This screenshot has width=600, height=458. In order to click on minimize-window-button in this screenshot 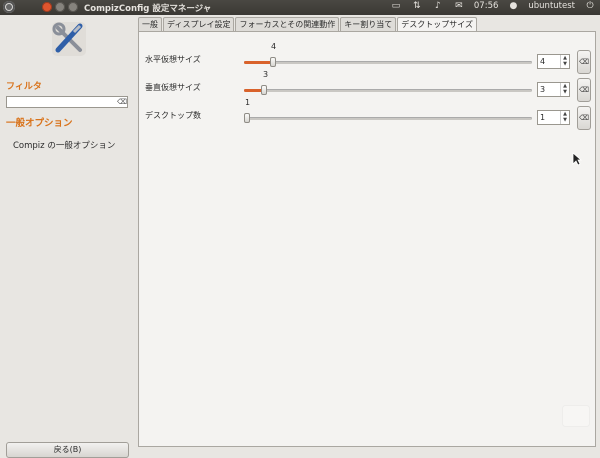, I will do `click(60, 7)`.